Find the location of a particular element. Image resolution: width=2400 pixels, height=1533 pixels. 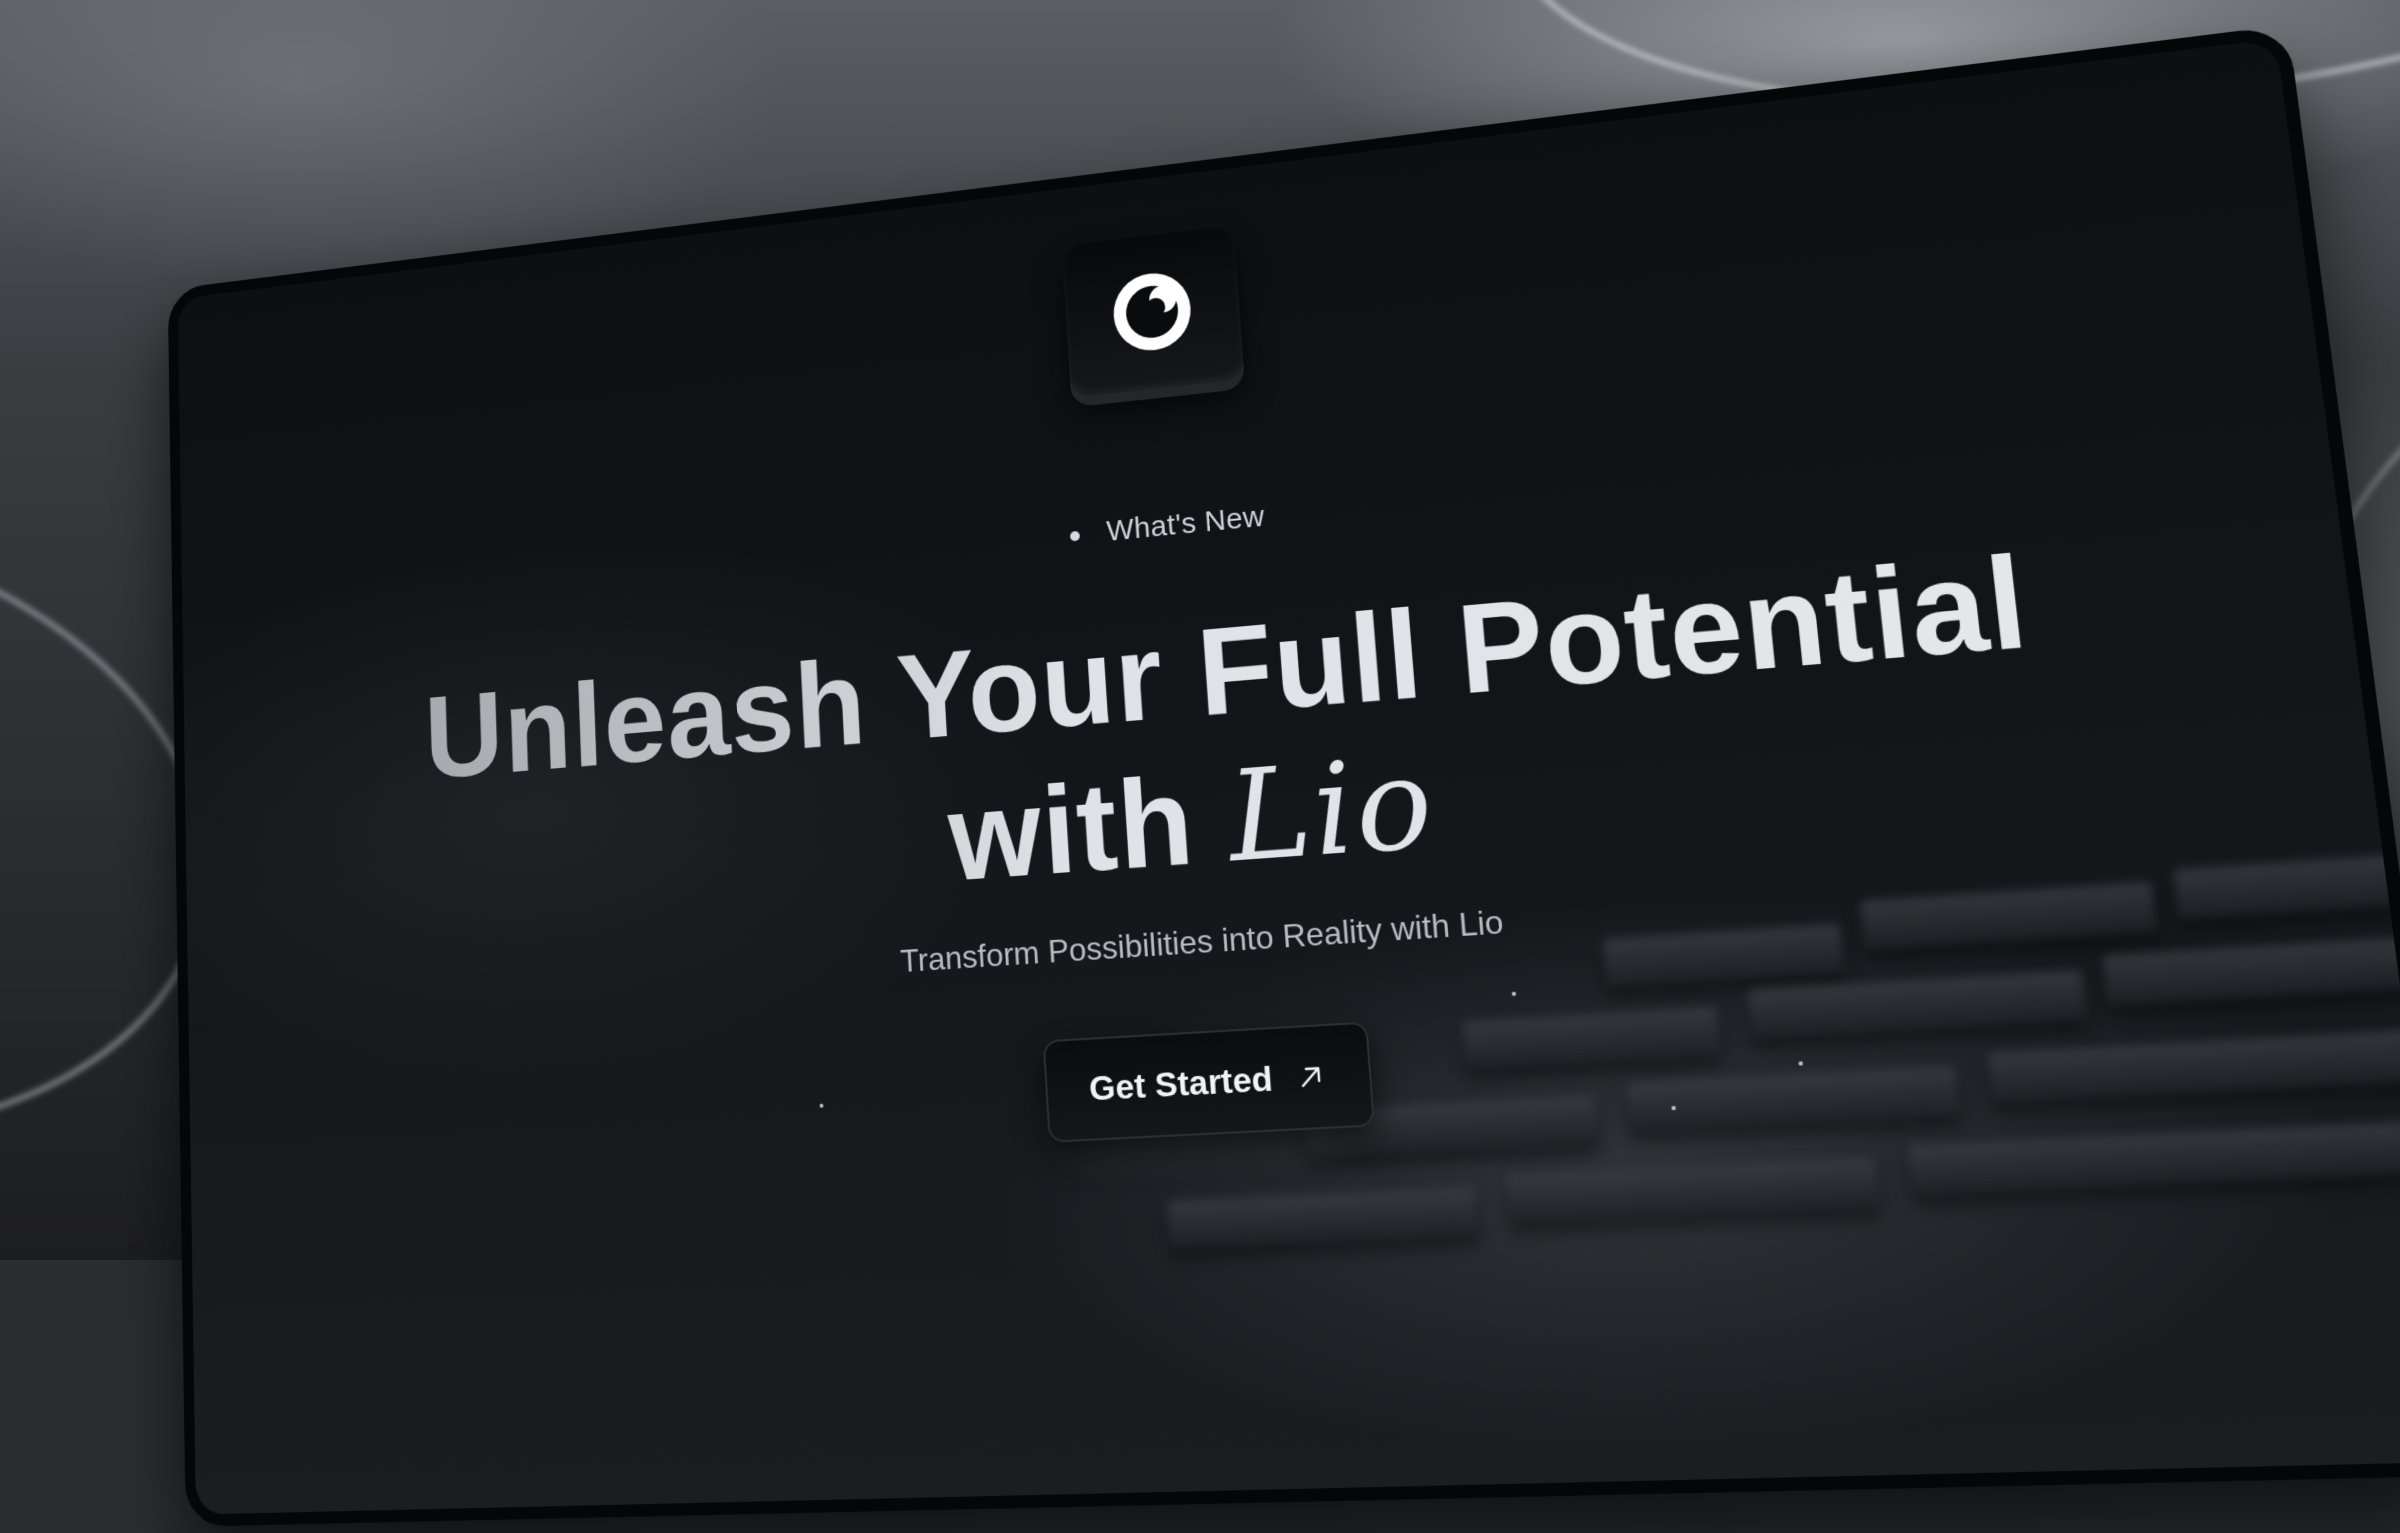

arrow-up-right-icon is located at coordinates (1310, 1077).